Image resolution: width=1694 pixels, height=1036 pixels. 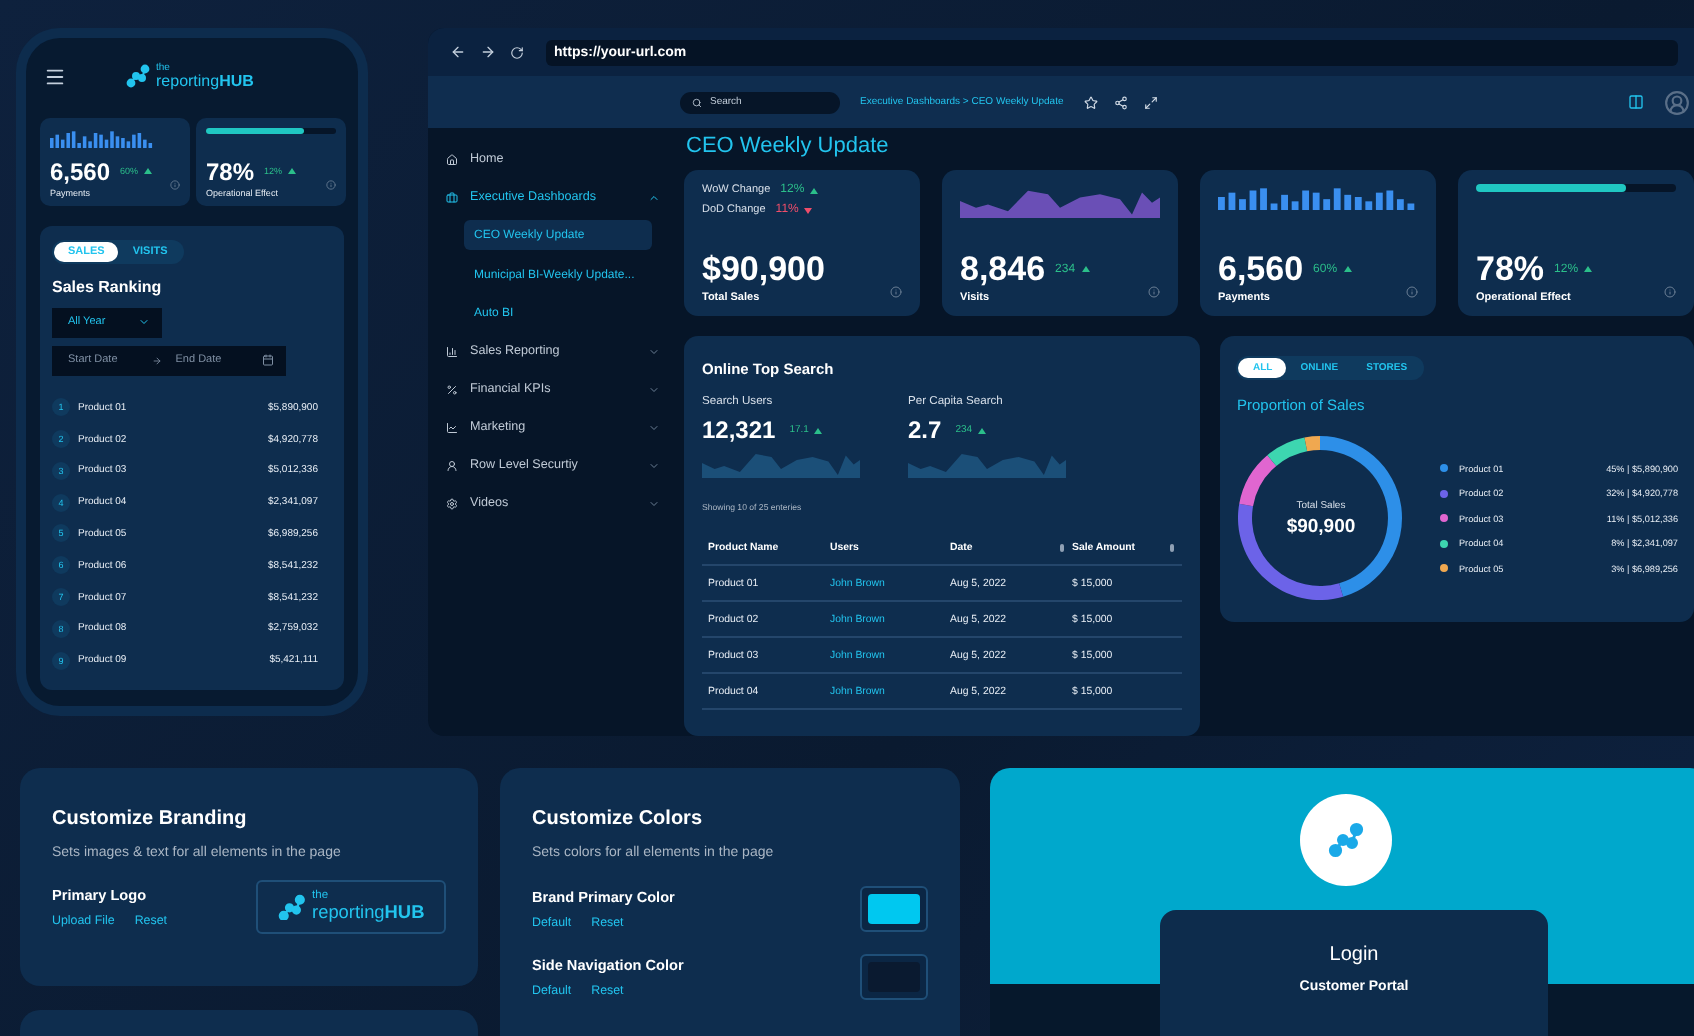 I want to click on panel-title: Sales Ranking, so click(x=108, y=286).